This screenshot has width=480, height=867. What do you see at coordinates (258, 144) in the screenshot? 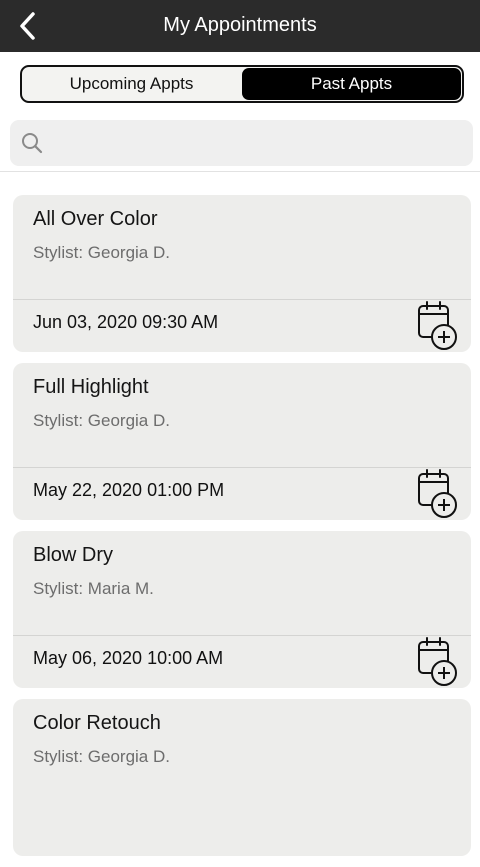
I see `search-input` at bounding box center [258, 144].